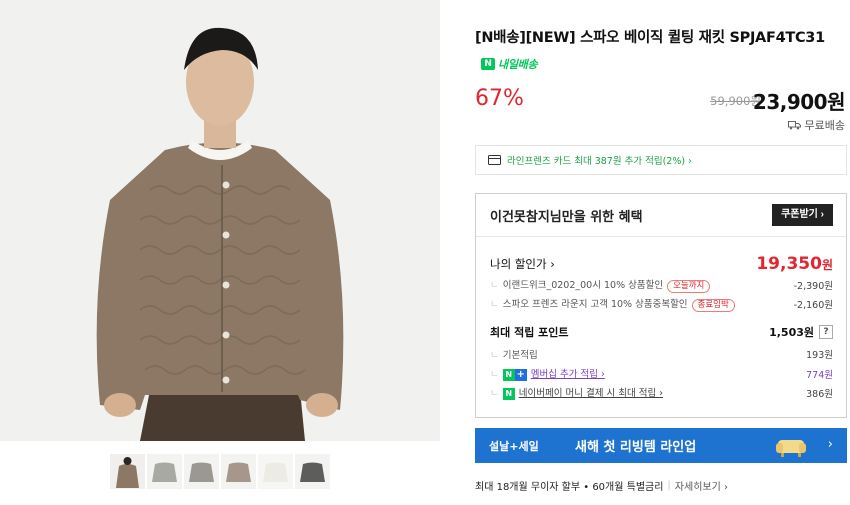  I want to click on naver-n-icon: N, so click(508, 375).